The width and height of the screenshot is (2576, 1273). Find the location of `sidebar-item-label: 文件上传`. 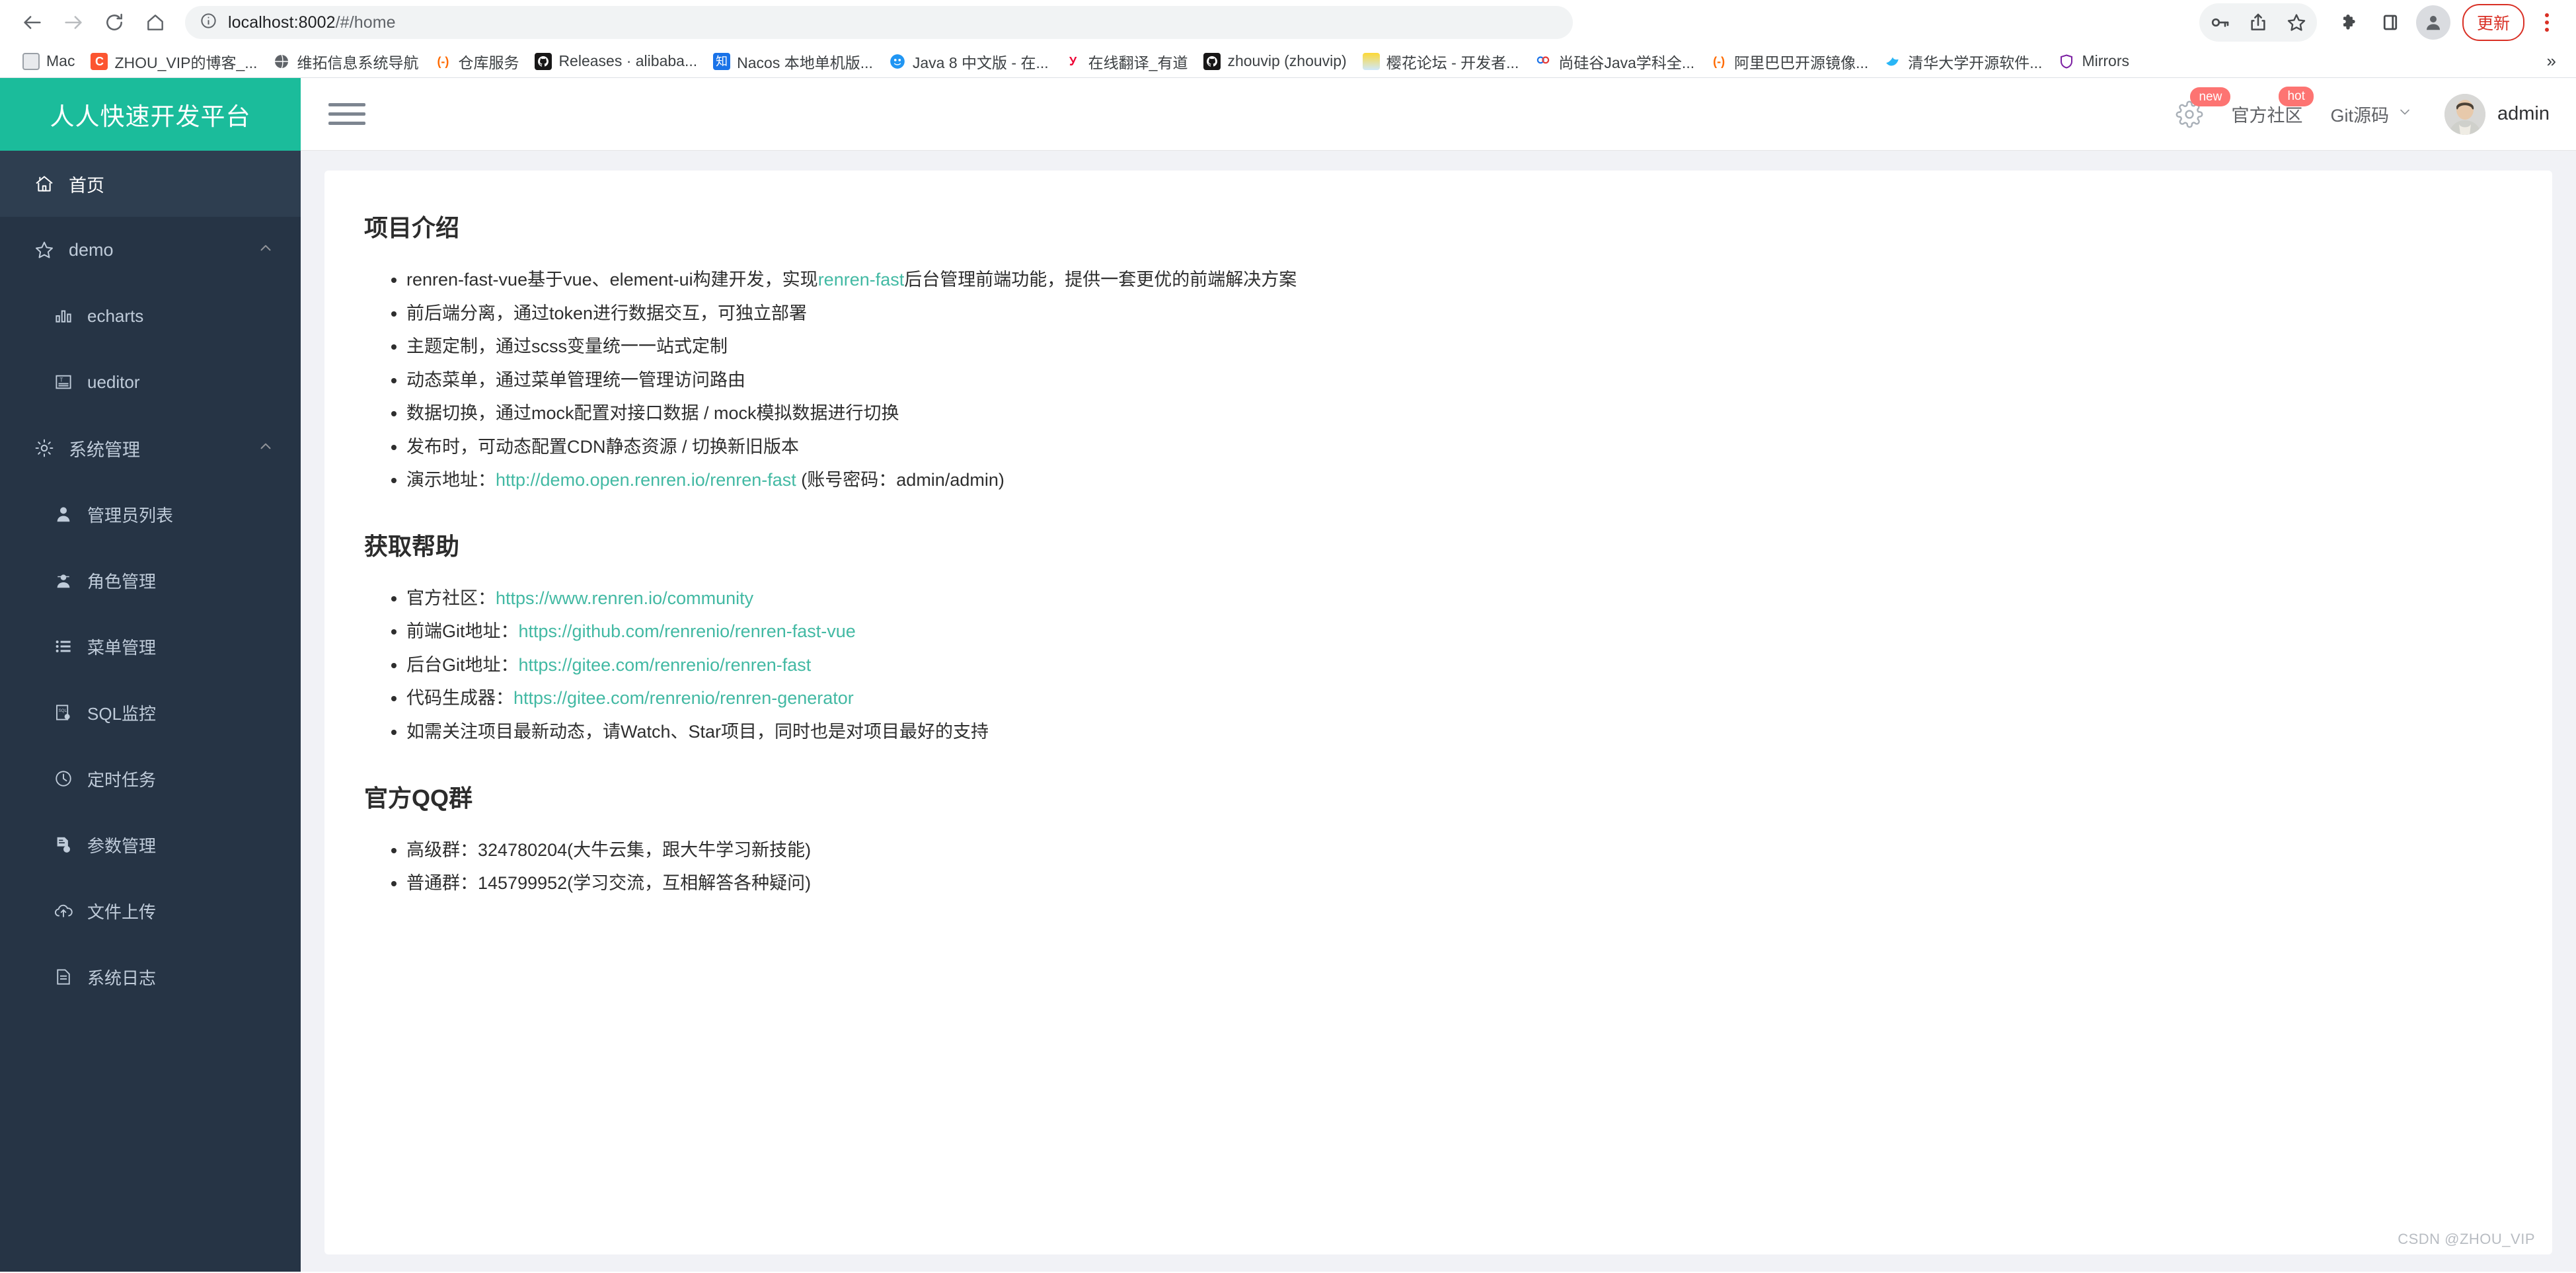

sidebar-item-label: 文件上传 is located at coordinates (122, 912).